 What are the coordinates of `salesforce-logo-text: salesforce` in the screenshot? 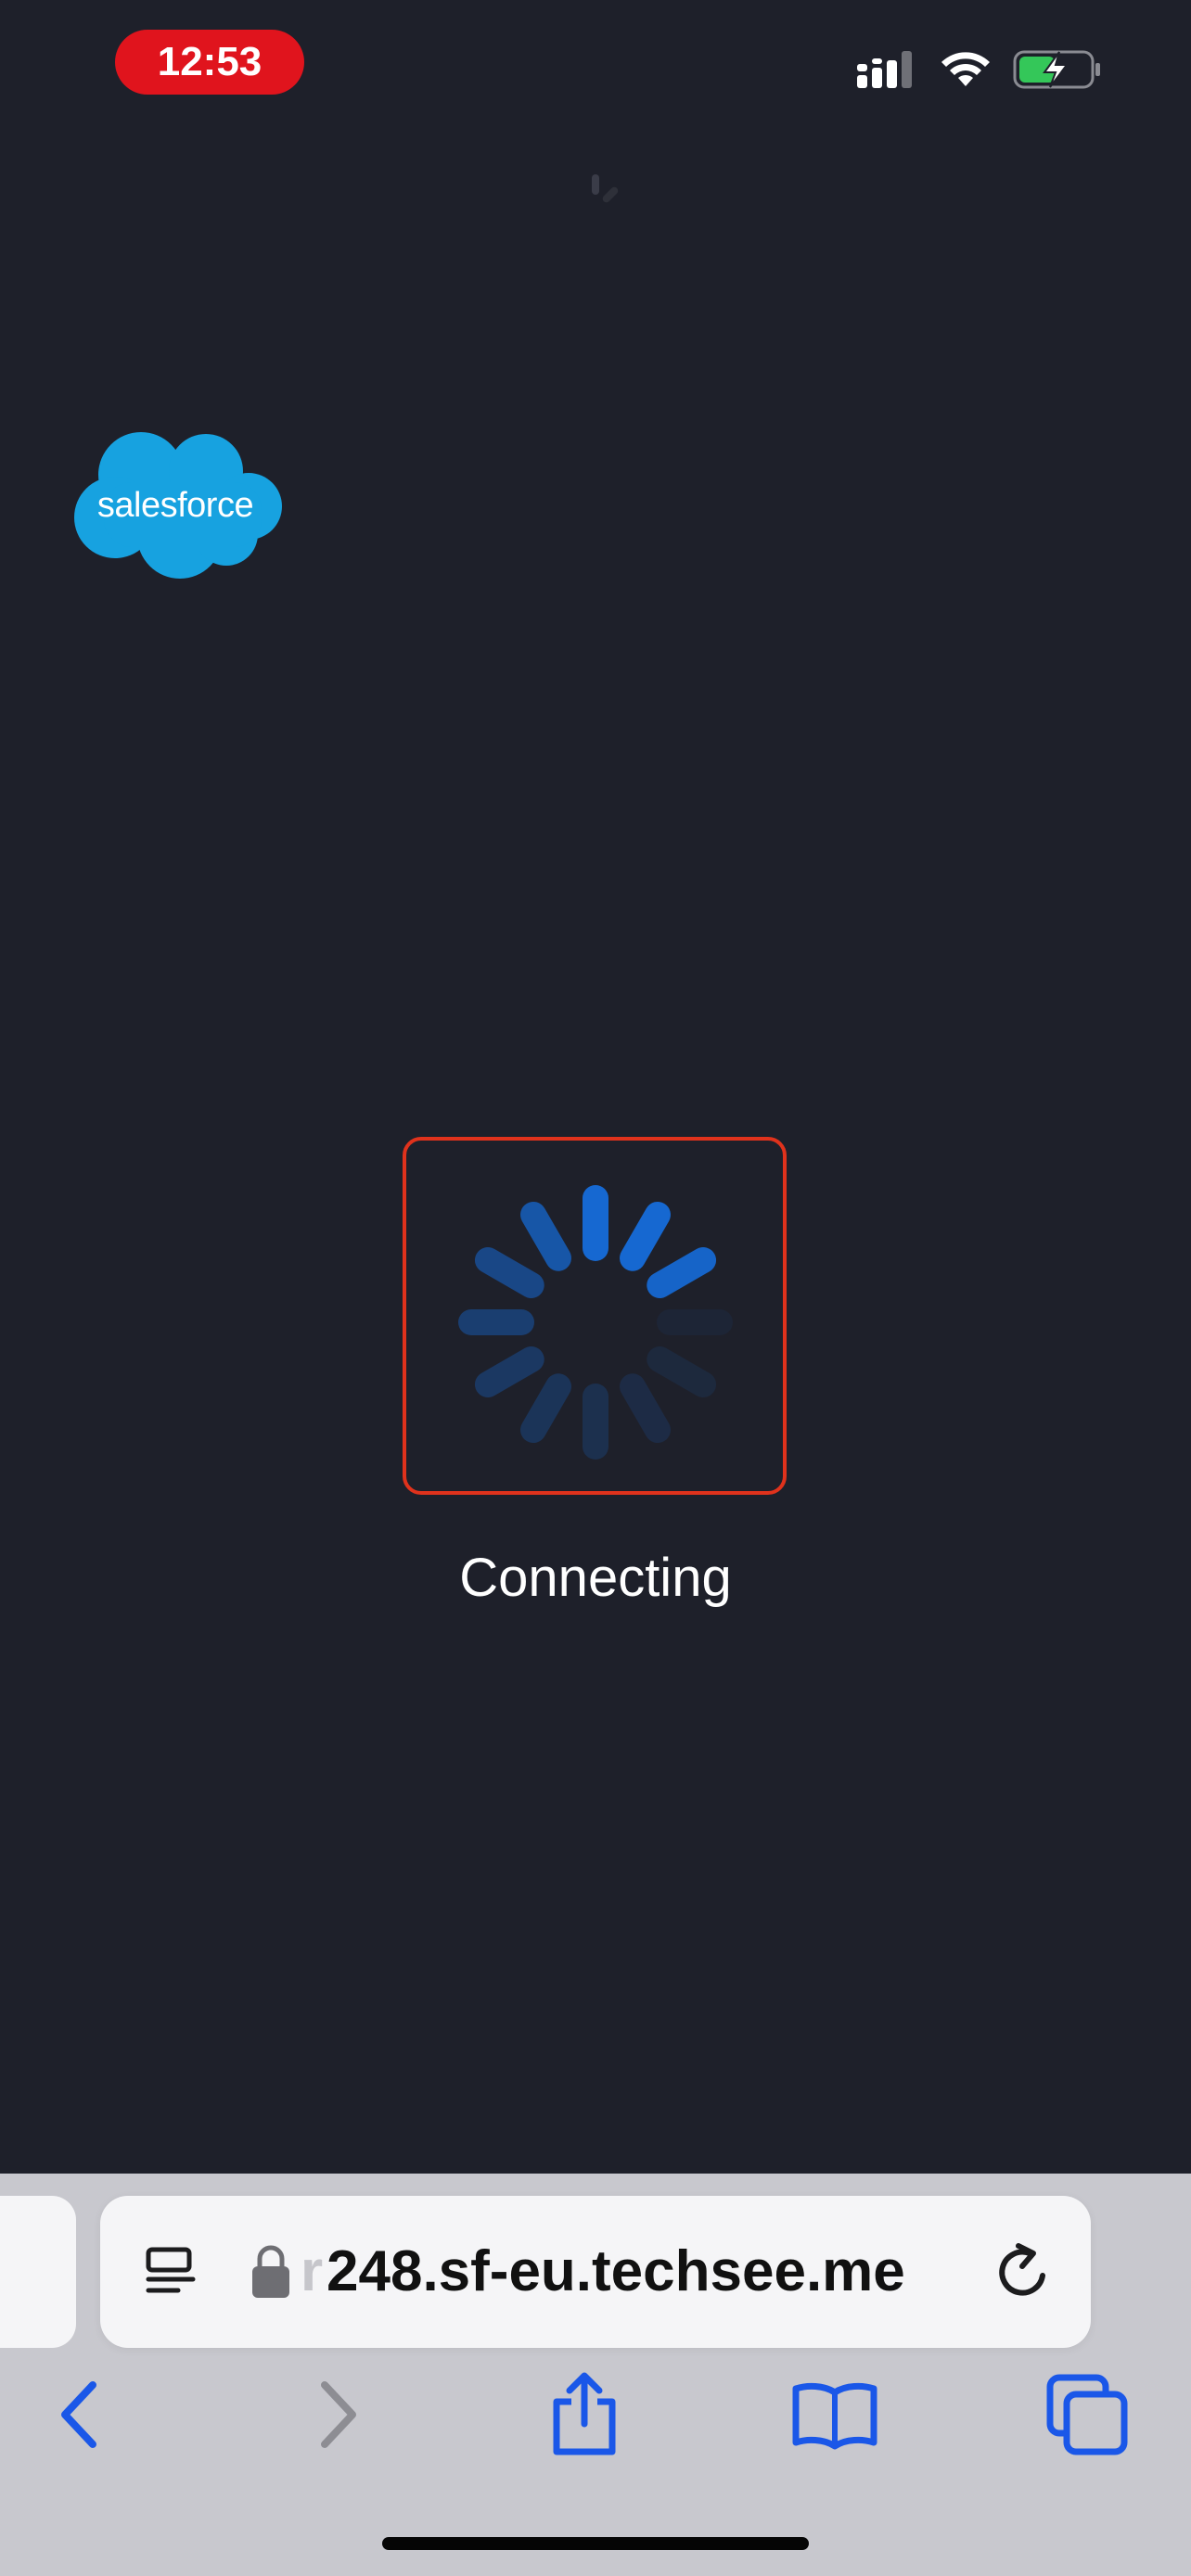 It's located at (175, 505).